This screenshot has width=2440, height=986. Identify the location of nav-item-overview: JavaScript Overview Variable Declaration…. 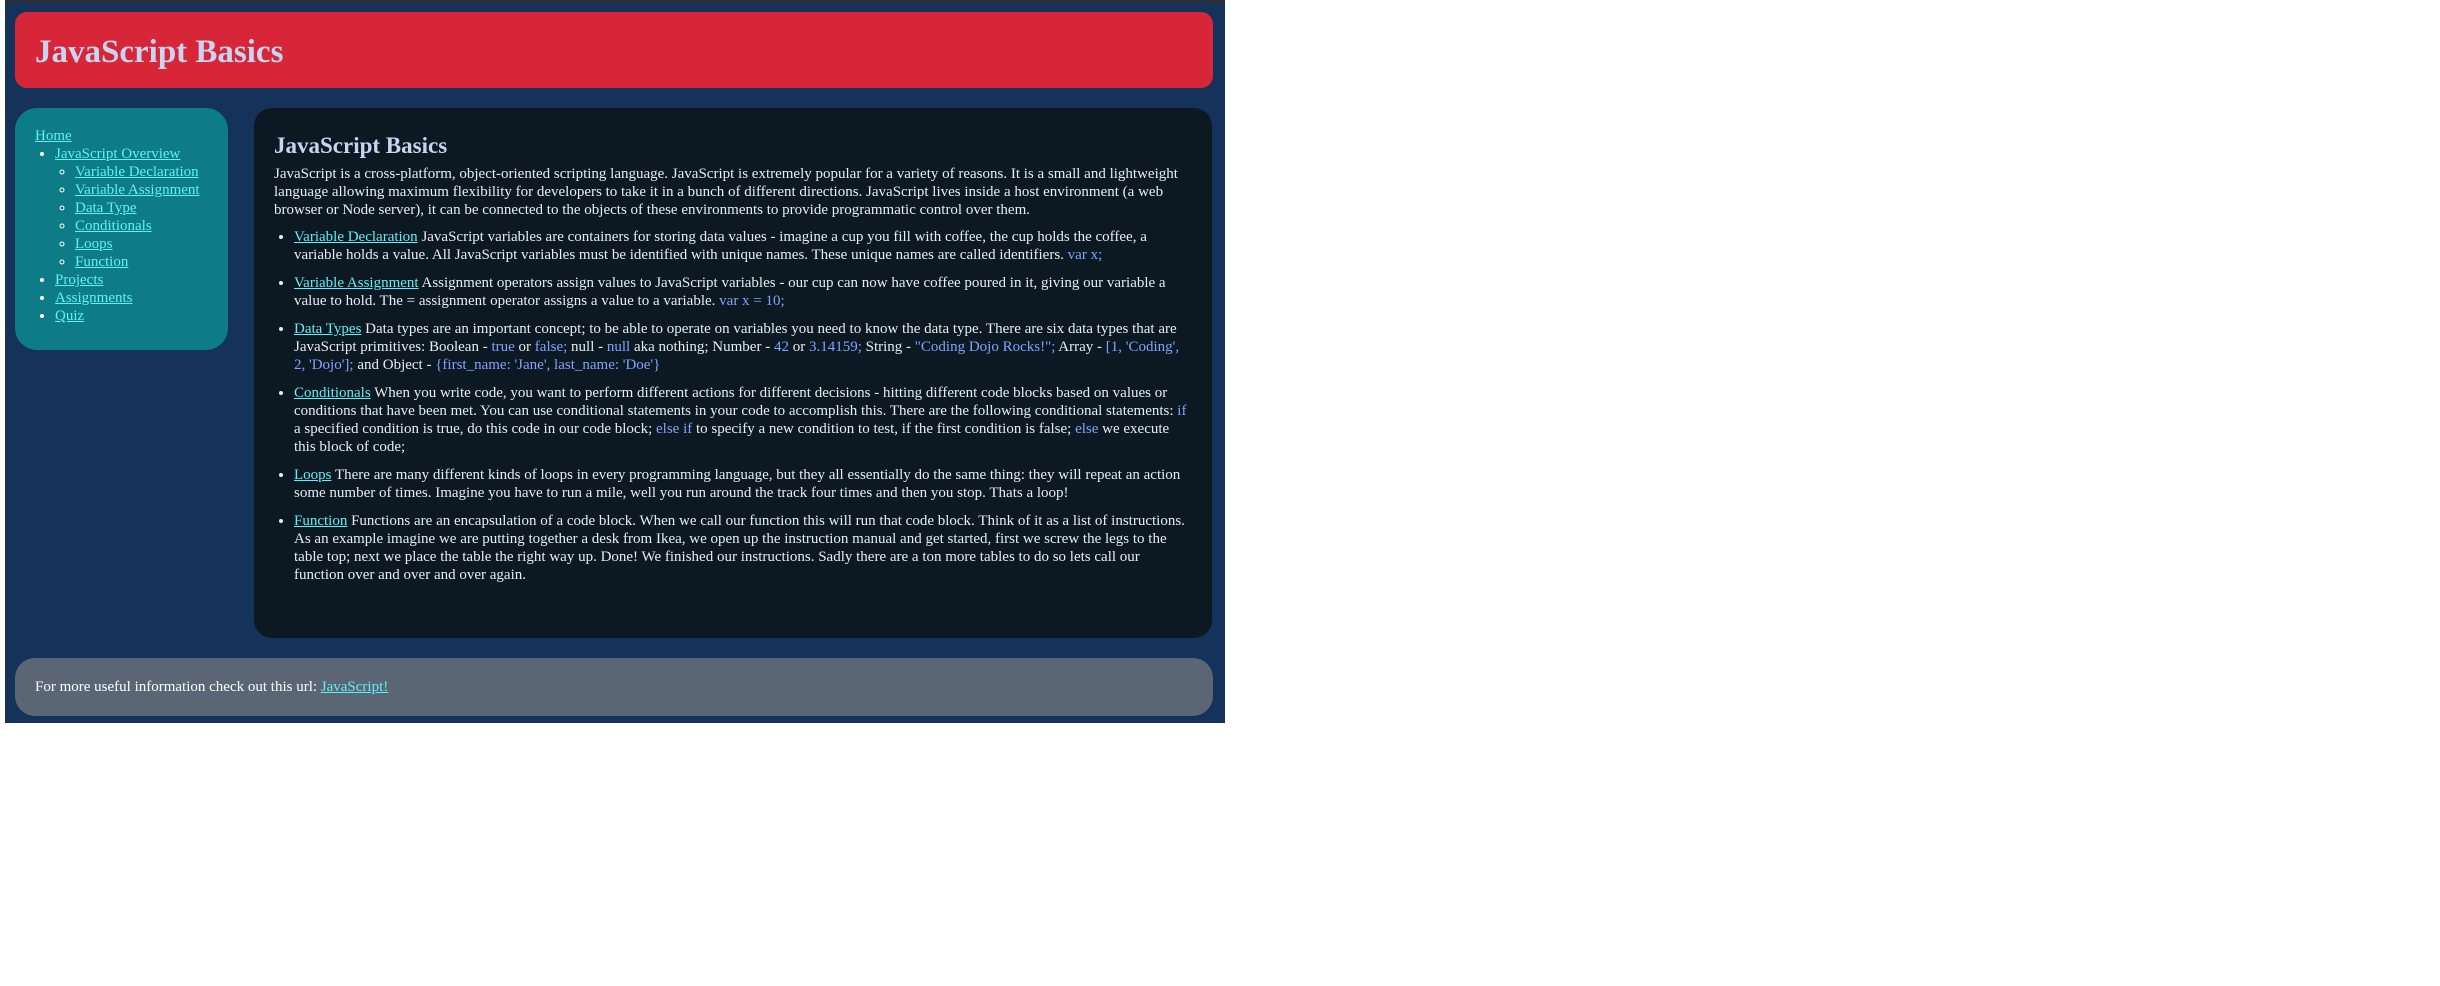
(141, 208).